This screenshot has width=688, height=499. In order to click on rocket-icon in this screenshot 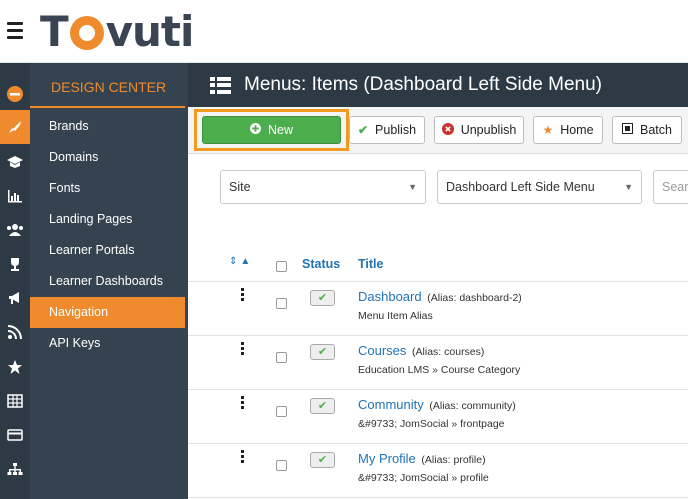, I will do `click(15, 127)`.